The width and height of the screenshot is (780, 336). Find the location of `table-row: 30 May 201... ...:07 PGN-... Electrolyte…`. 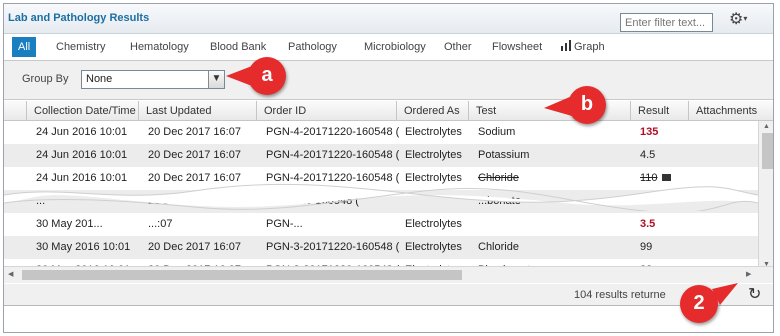

table-row: 30 May 201... ...:07 PGN-... Electrolyte… is located at coordinates (381, 224).